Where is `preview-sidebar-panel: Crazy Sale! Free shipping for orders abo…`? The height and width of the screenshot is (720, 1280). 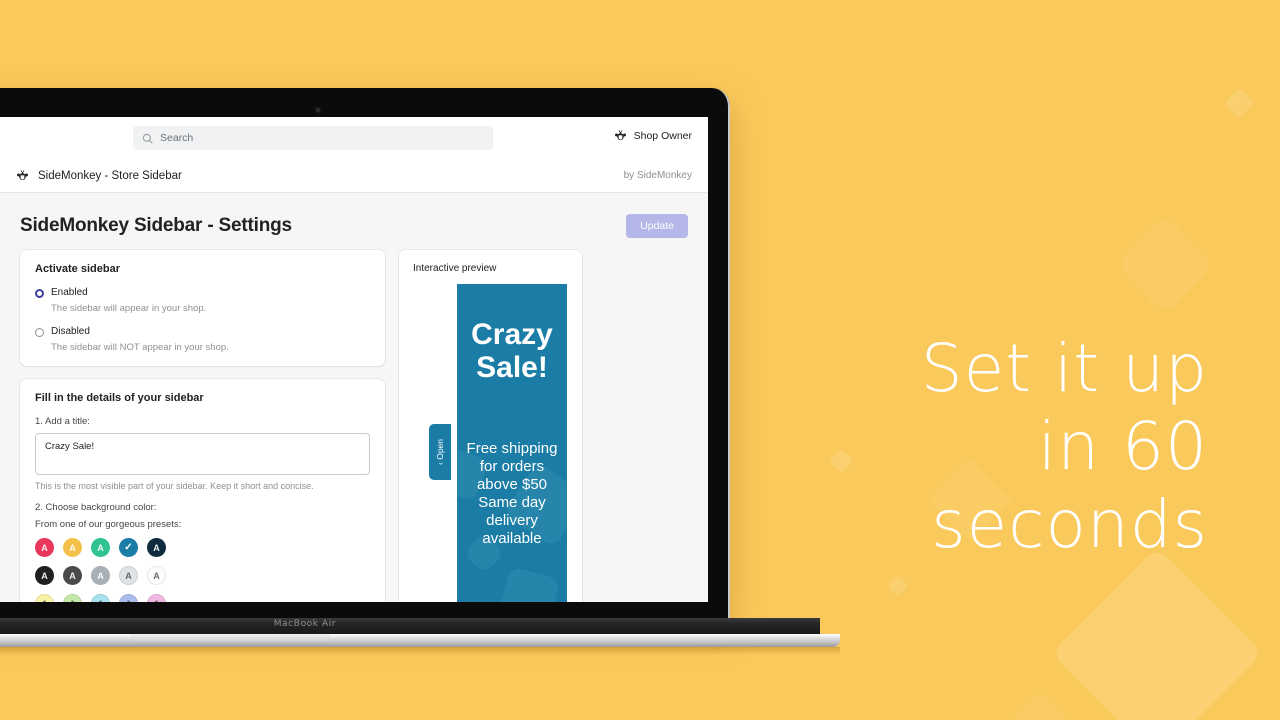
preview-sidebar-panel: Crazy Sale! Free shipping for orders abo… is located at coordinates (512, 443).